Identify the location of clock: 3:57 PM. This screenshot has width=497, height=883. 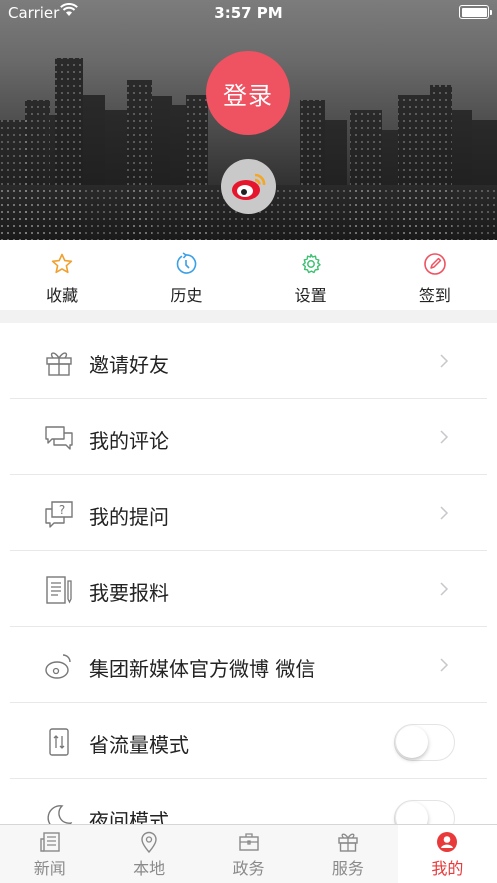
(248, 13).